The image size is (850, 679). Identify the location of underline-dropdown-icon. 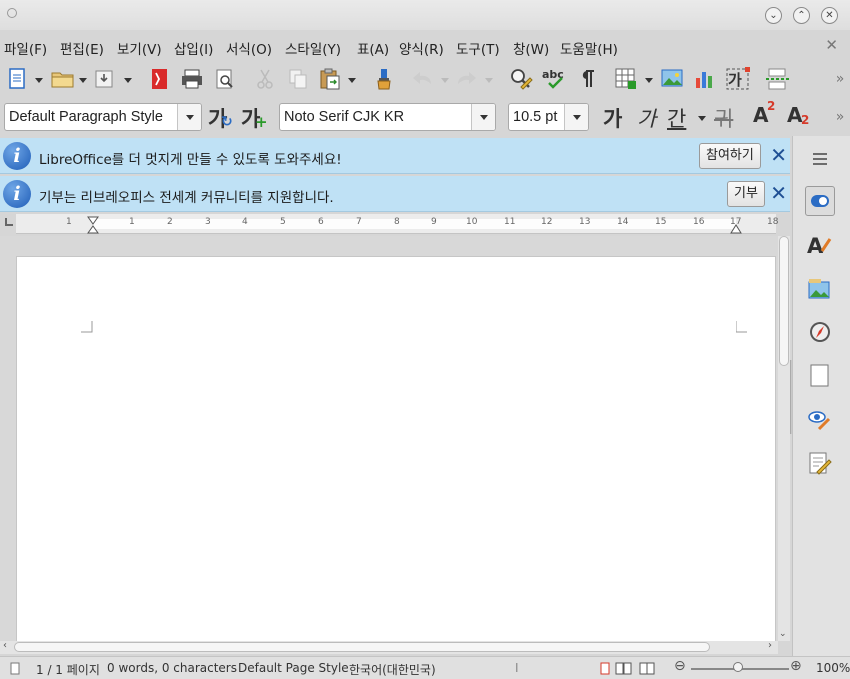
(702, 118).